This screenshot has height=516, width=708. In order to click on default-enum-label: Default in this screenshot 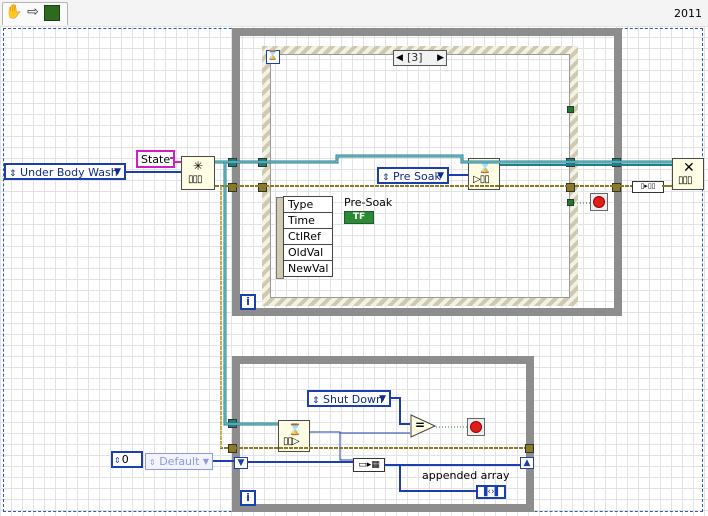, I will do `click(179, 461)`.